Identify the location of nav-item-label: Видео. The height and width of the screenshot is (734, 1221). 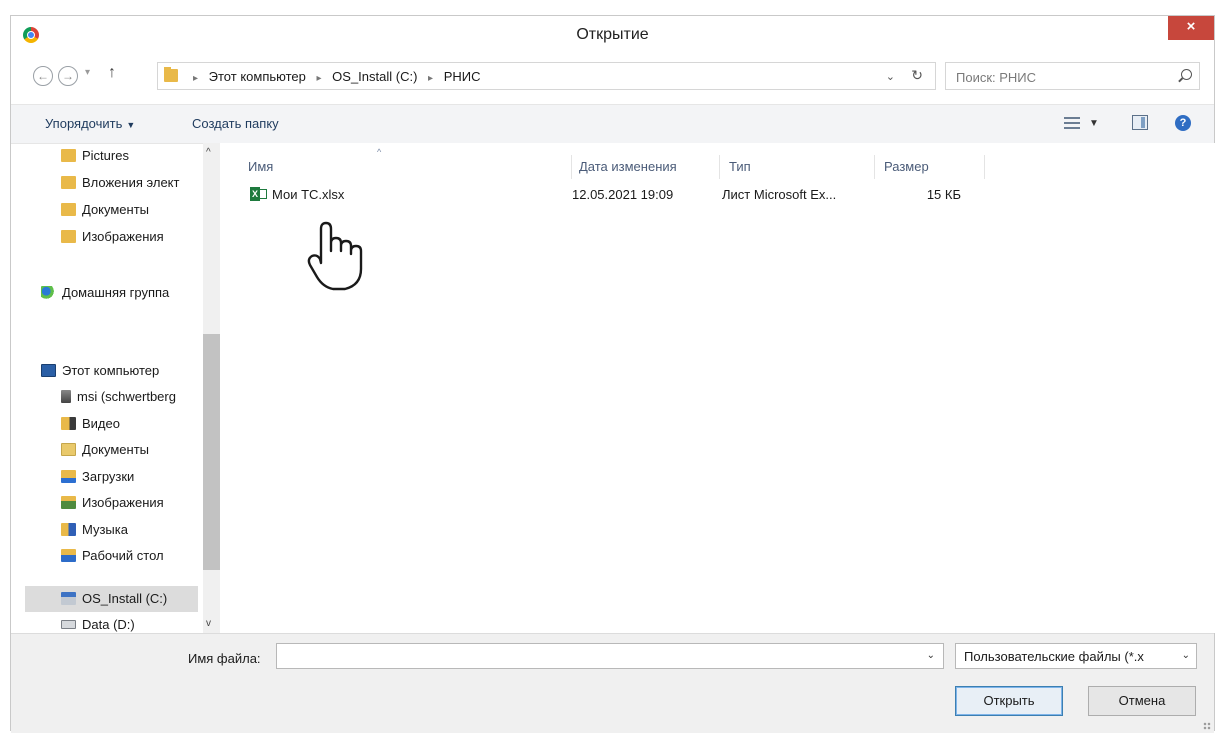
(101, 423).